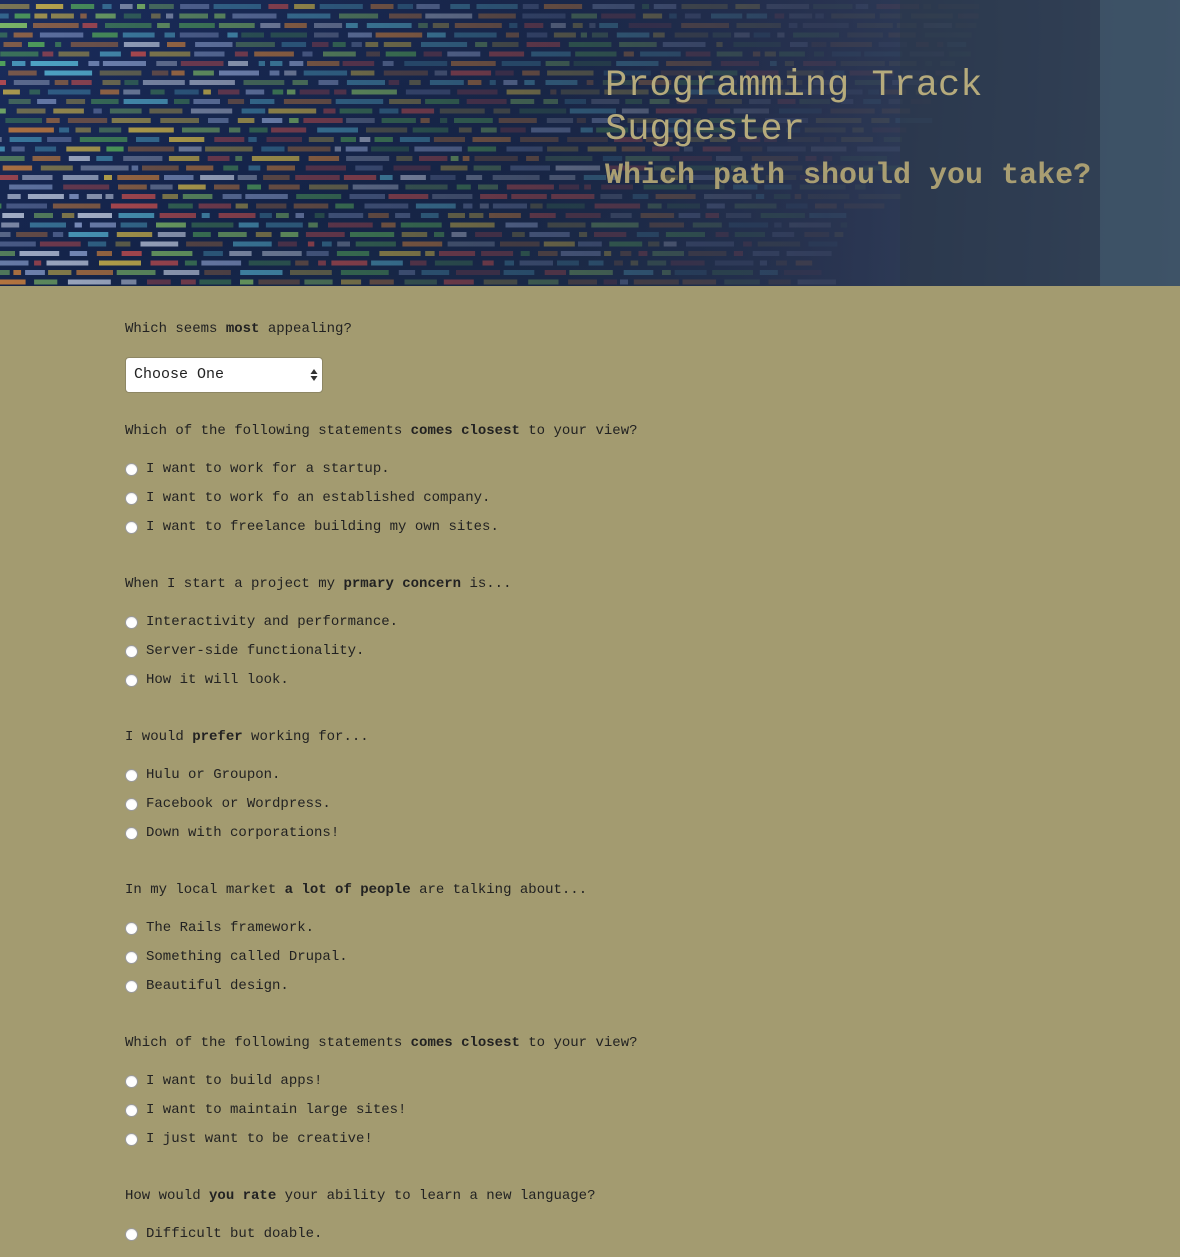 This screenshot has width=1180, height=1257. What do you see at coordinates (234, 584) in the screenshot?
I see `question-text: When I start a project my` at bounding box center [234, 584].